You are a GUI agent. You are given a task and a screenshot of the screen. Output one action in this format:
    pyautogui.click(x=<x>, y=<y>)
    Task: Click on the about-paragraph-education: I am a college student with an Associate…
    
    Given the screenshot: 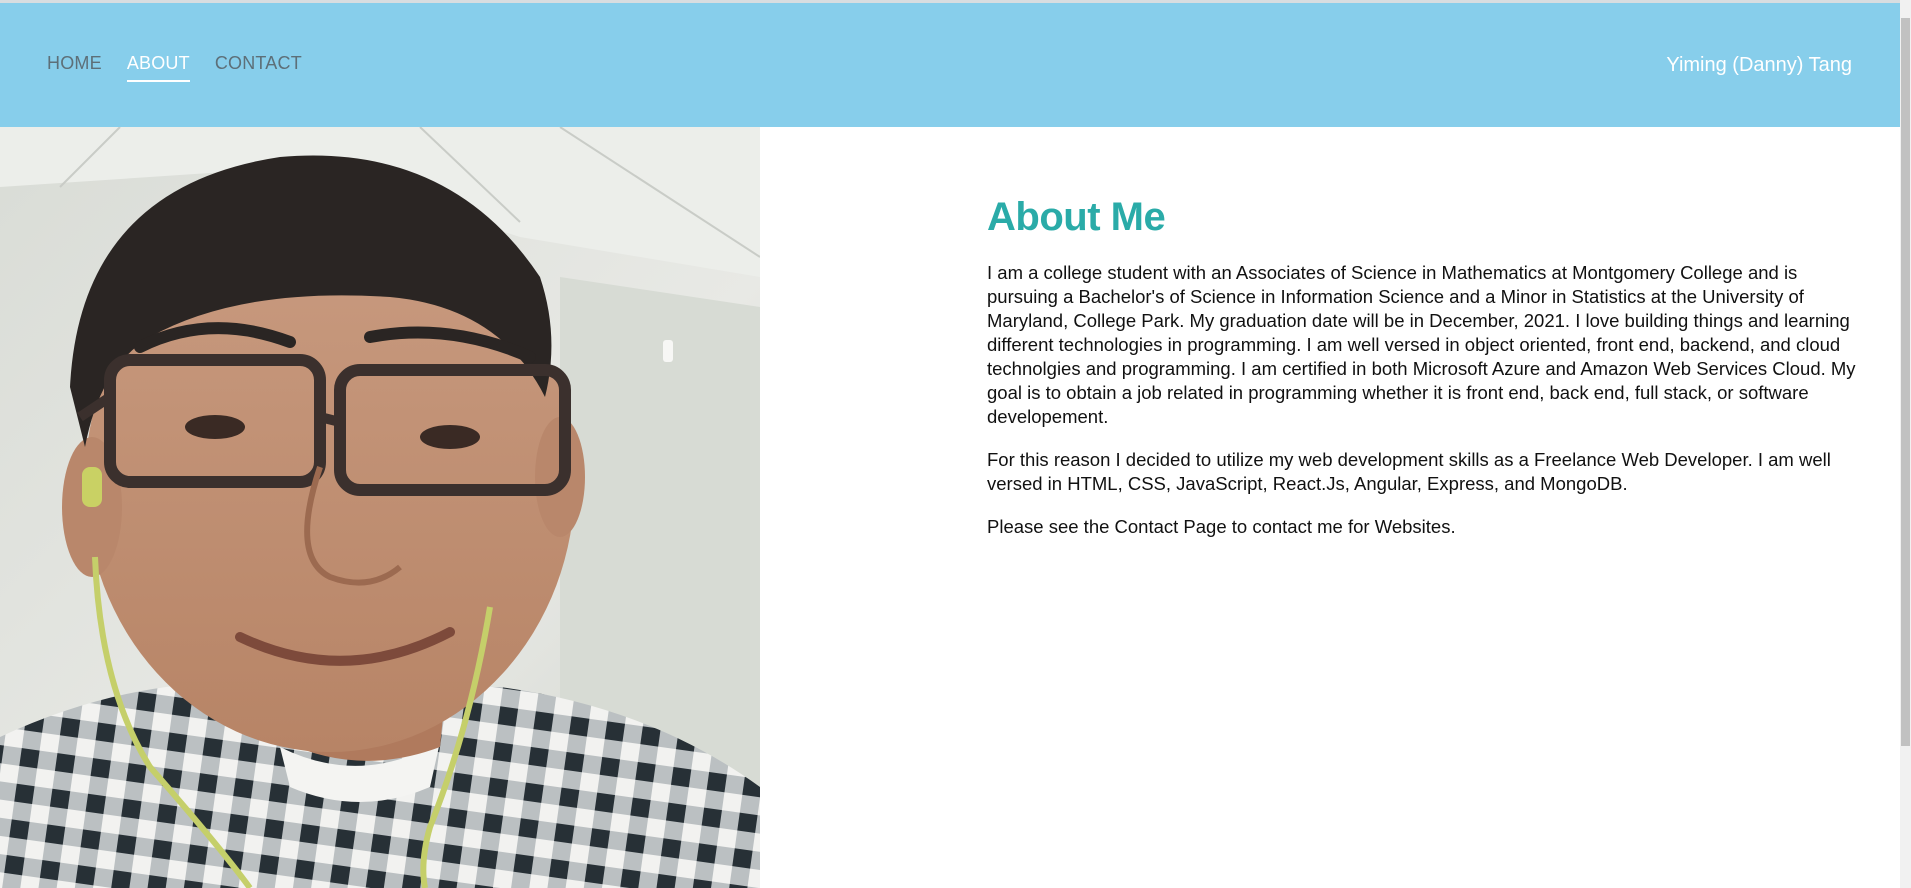 What is the action you would take?
    pyautogui.click(x=1421, y=344)
    